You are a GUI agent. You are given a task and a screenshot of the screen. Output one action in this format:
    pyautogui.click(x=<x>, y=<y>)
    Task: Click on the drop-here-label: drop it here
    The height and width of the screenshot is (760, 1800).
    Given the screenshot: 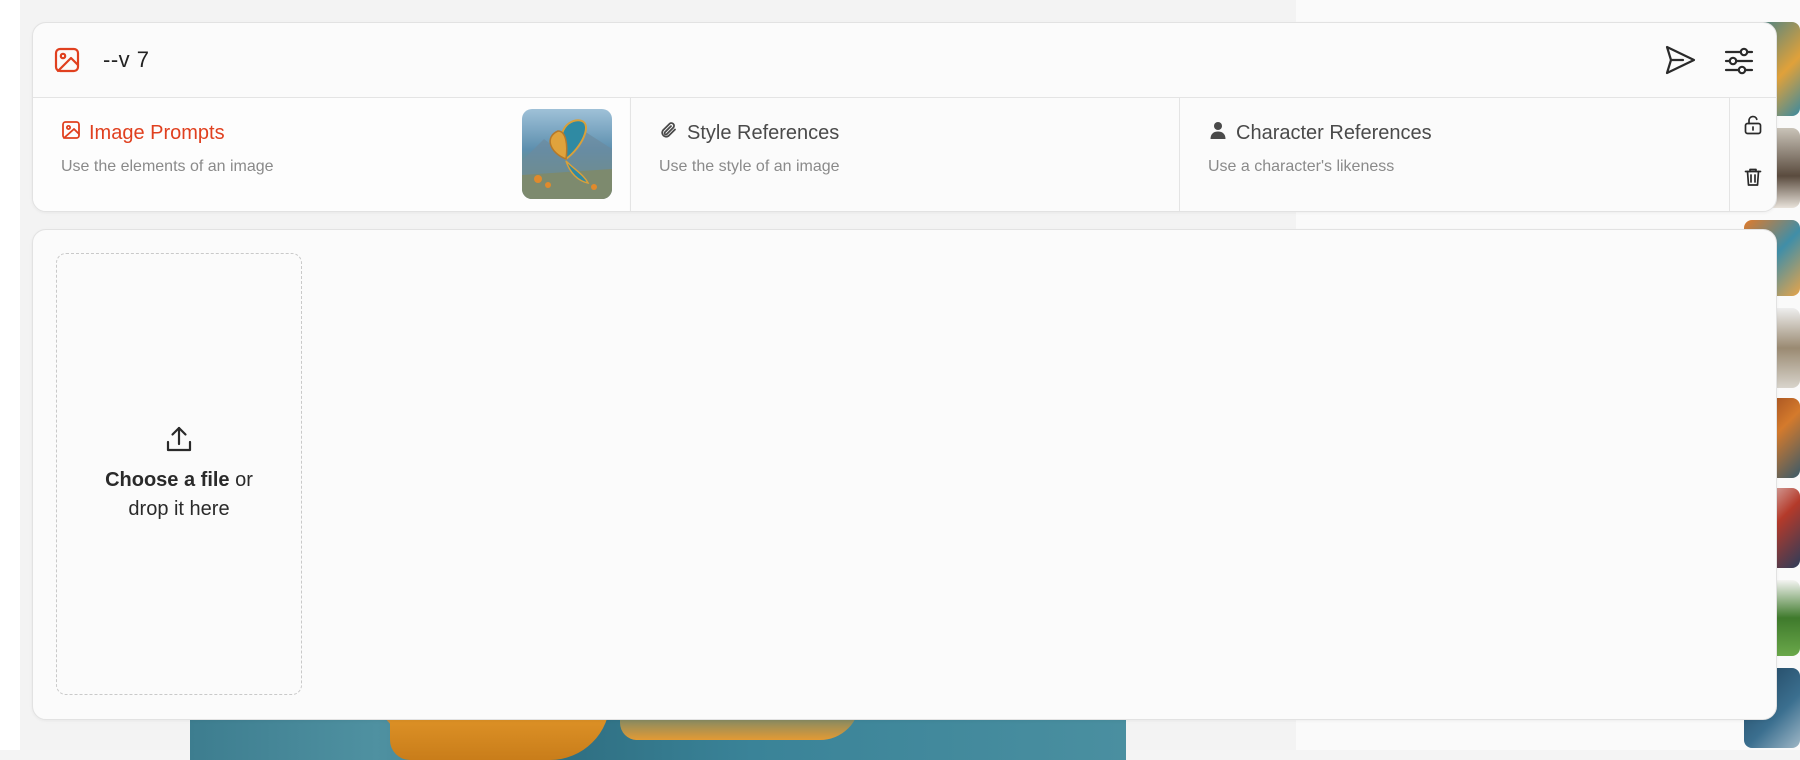 What is the action you would take?
    pyautogui.click(x=179, y=509)
    